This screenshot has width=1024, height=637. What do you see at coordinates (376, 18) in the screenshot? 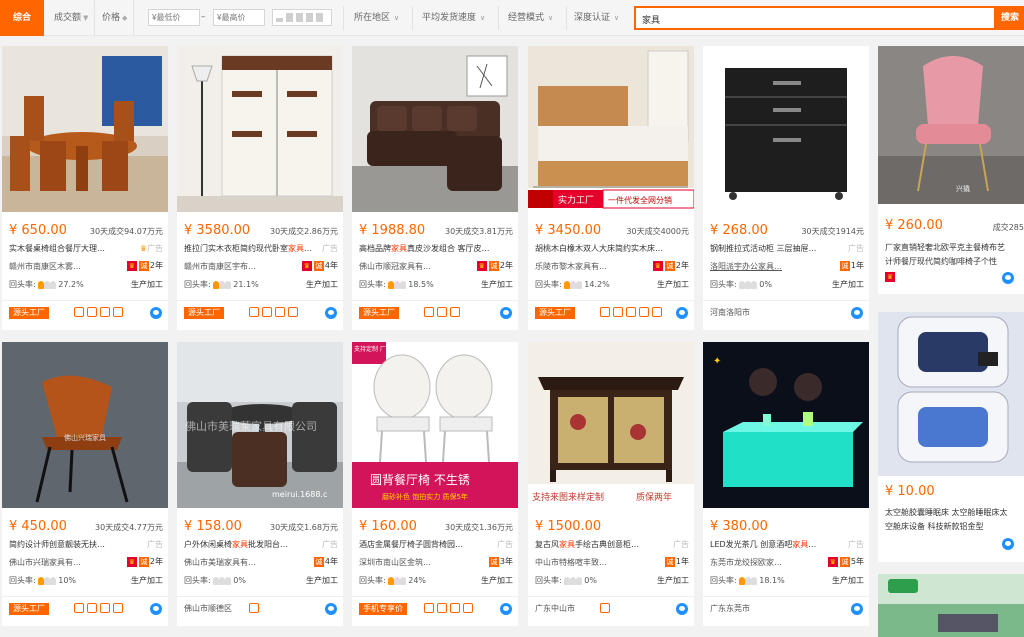
I see `region-dropdown: 所在地区 ∨` at bounding box center [376, 18].